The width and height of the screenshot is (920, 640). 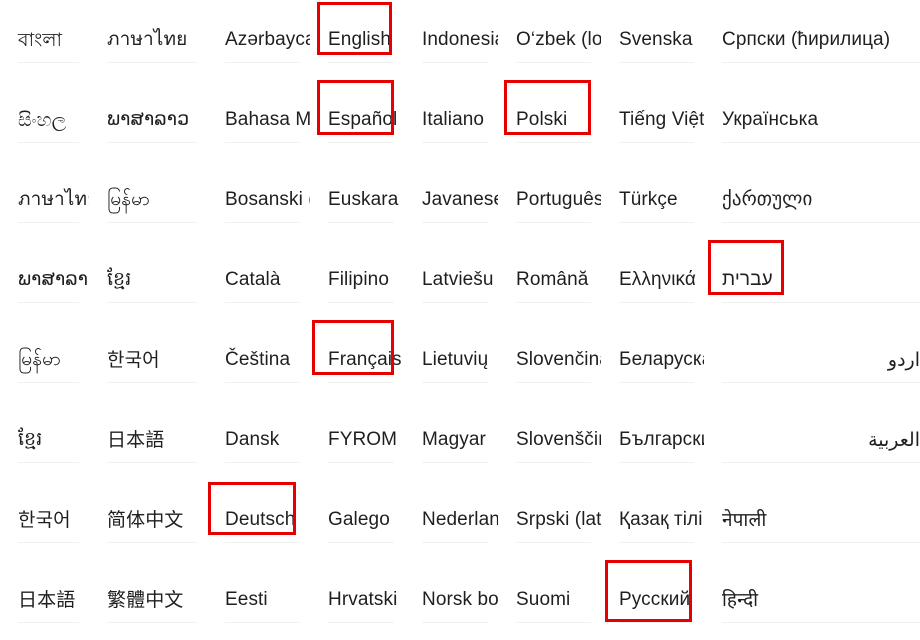 I want to click on language-option: Қазақ тілі, so click(x=652, y=520).